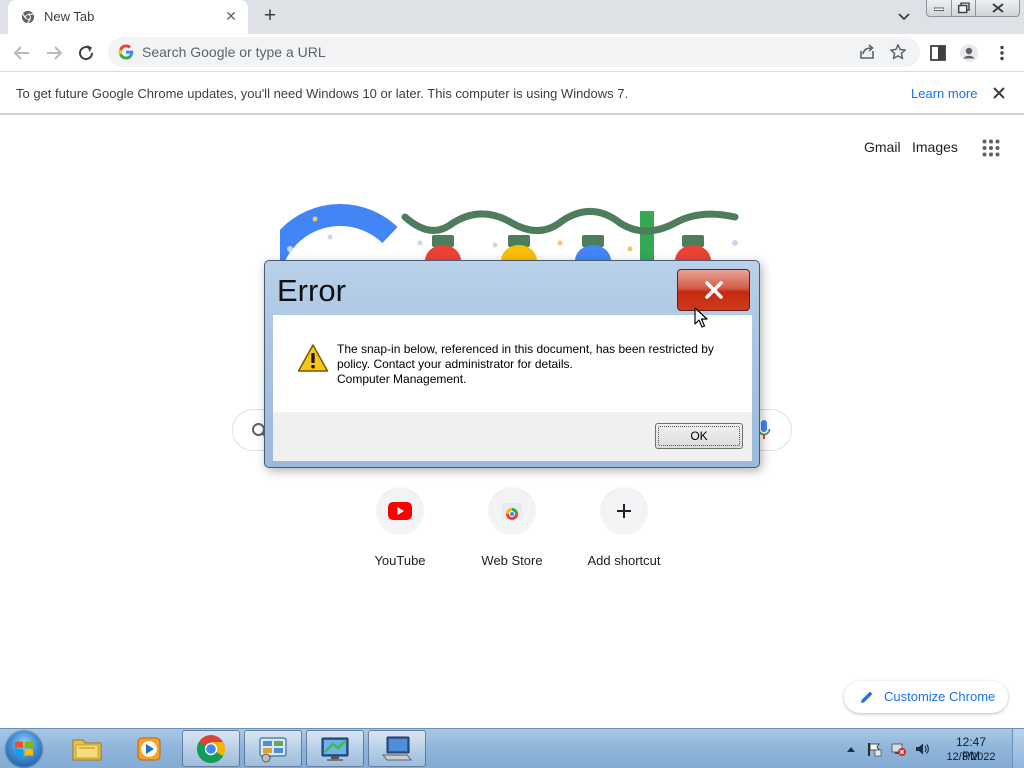  I want to click on tab-close-icon: ✕, so click(231, 16).